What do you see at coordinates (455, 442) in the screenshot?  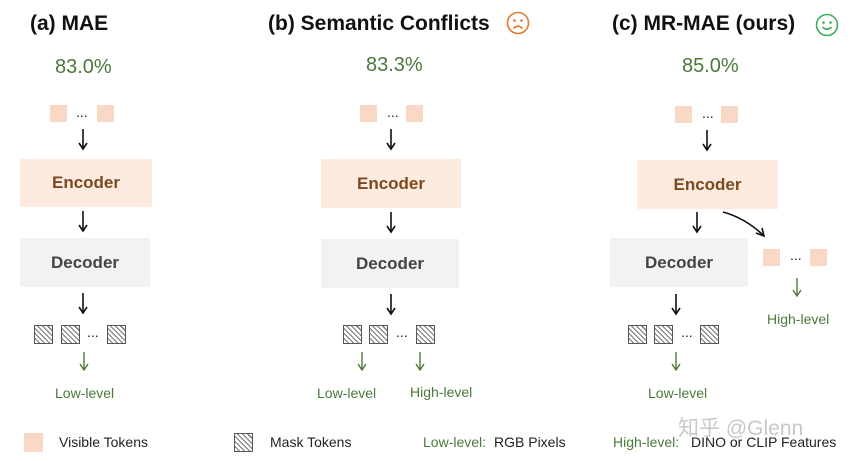 I see `legend-low-level-key: Low-level:` at bounding box center [455, 442].